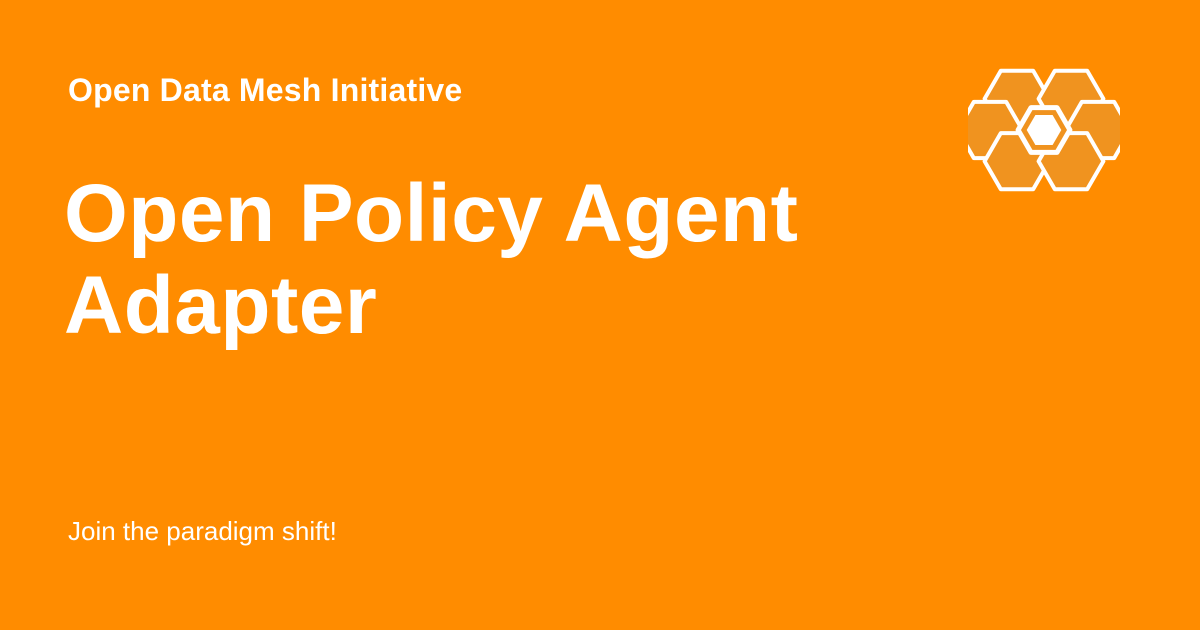 This screenshot has width=1200, height=630. I want to click on page-title-line-1: Open Policy Agent, so click(431, 213).